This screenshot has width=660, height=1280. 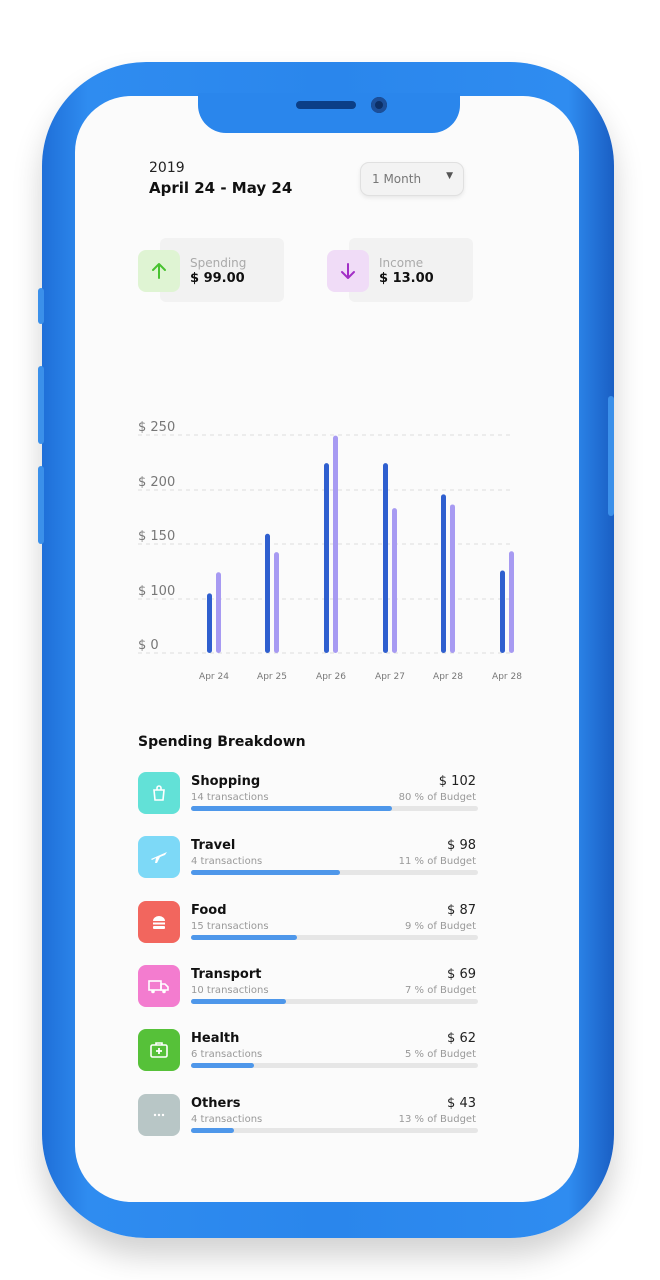 I want to click on transaction-count: 14 transactions, so click(x=230, y=797).